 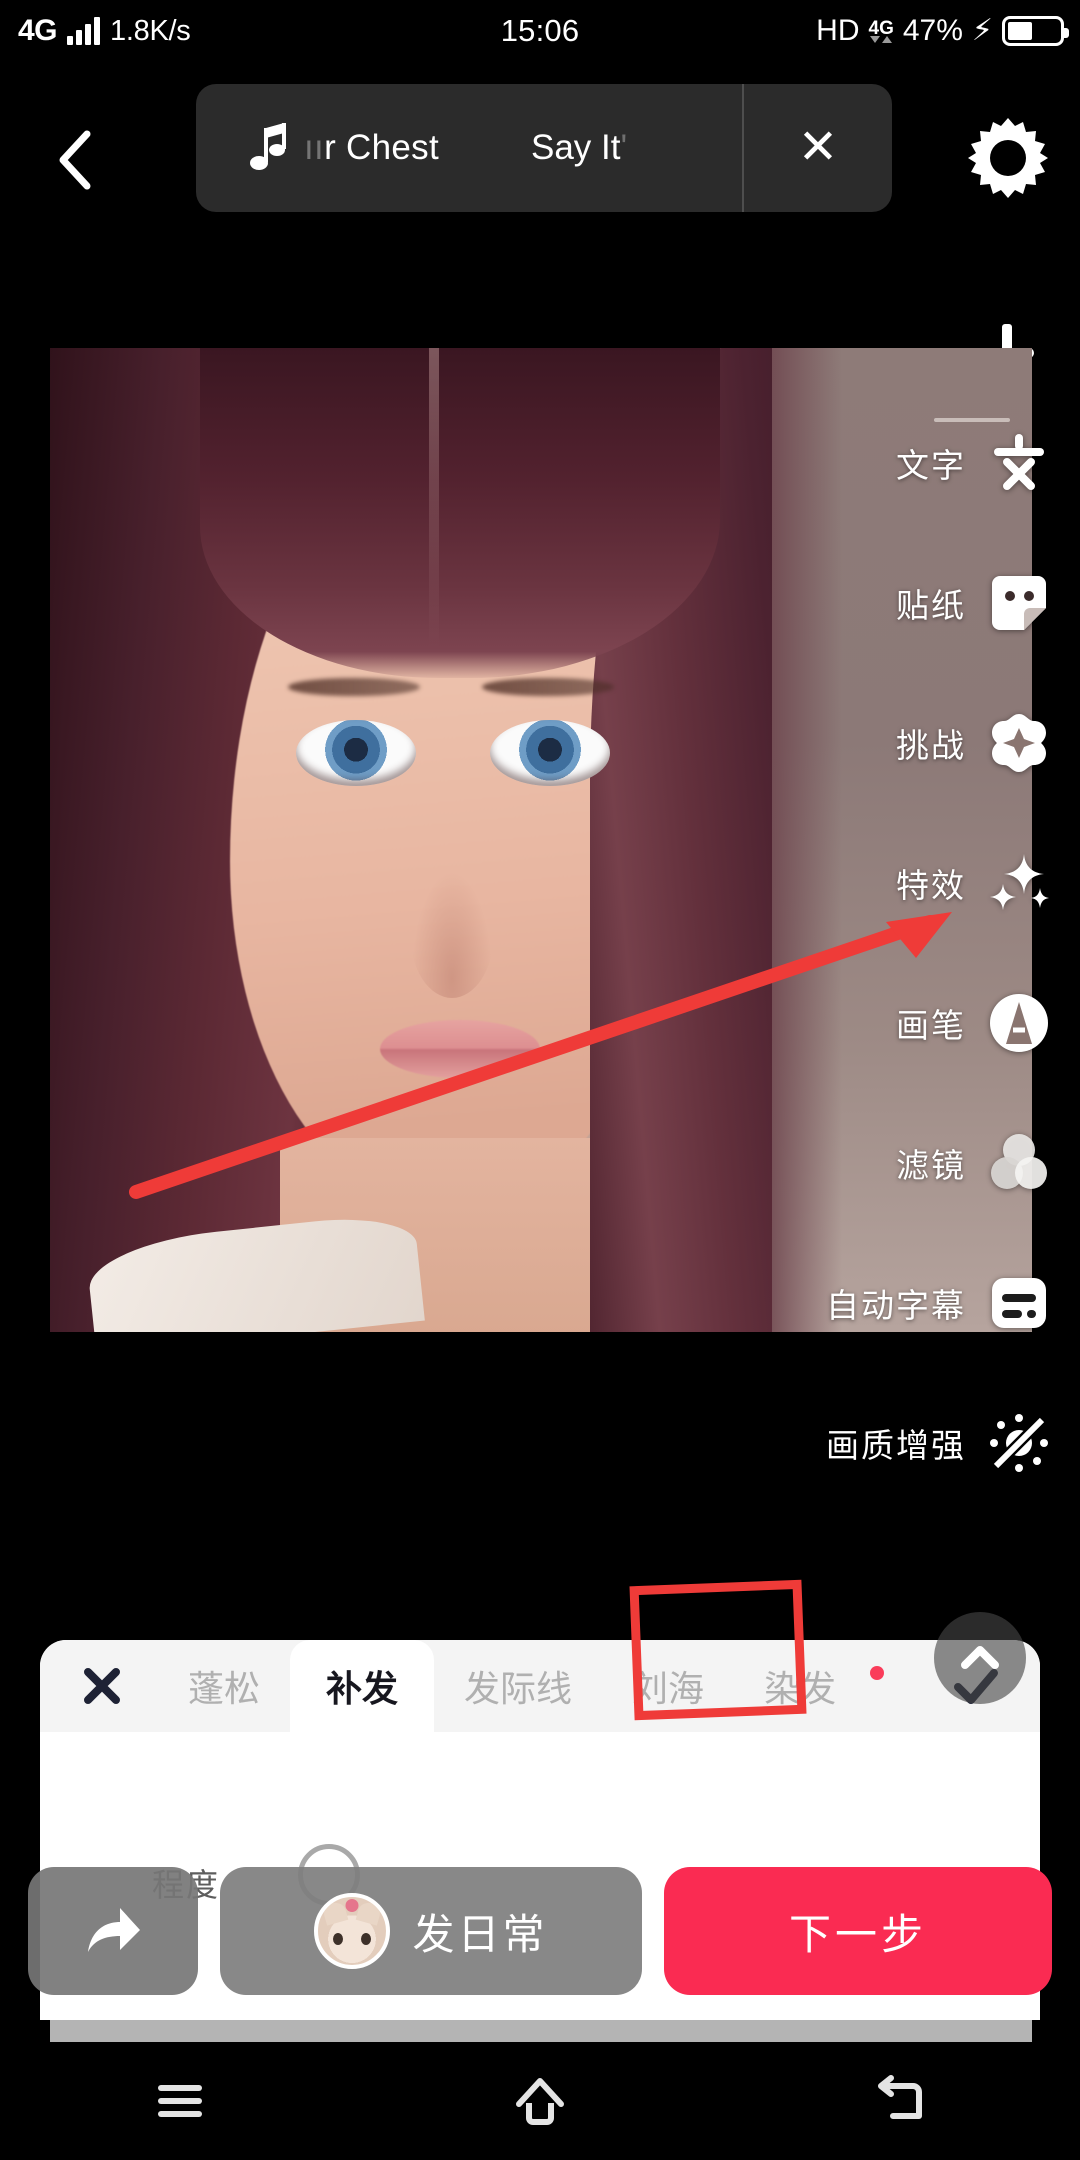 I want to click on music-close-button: ✕, so click(x=818, y=148).